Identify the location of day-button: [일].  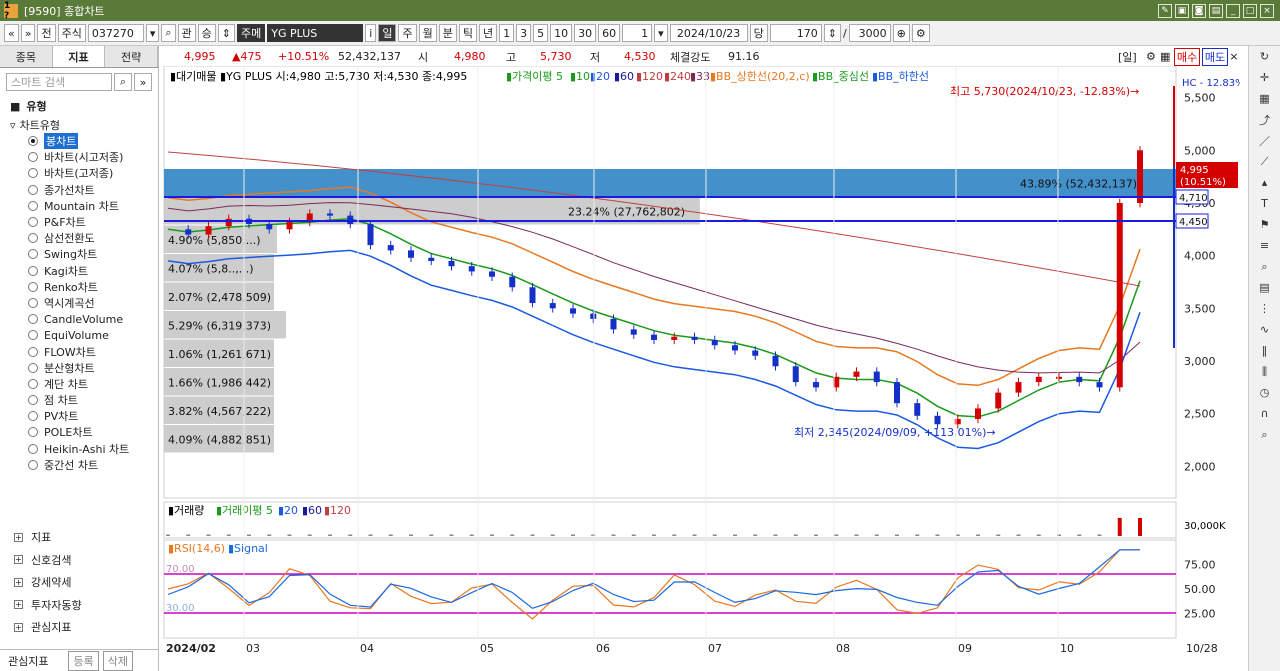
(1132, 57).